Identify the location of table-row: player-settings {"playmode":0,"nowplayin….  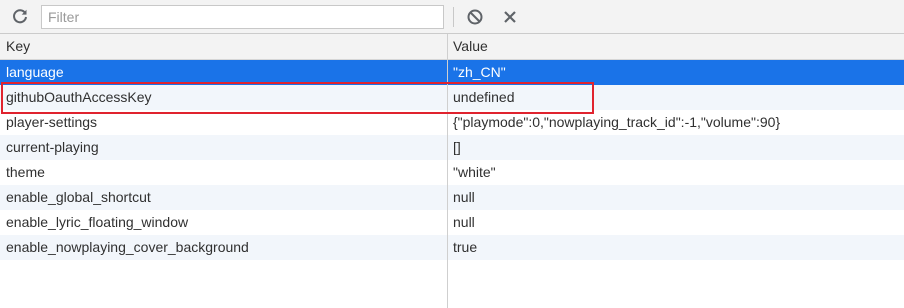
(452, 122).